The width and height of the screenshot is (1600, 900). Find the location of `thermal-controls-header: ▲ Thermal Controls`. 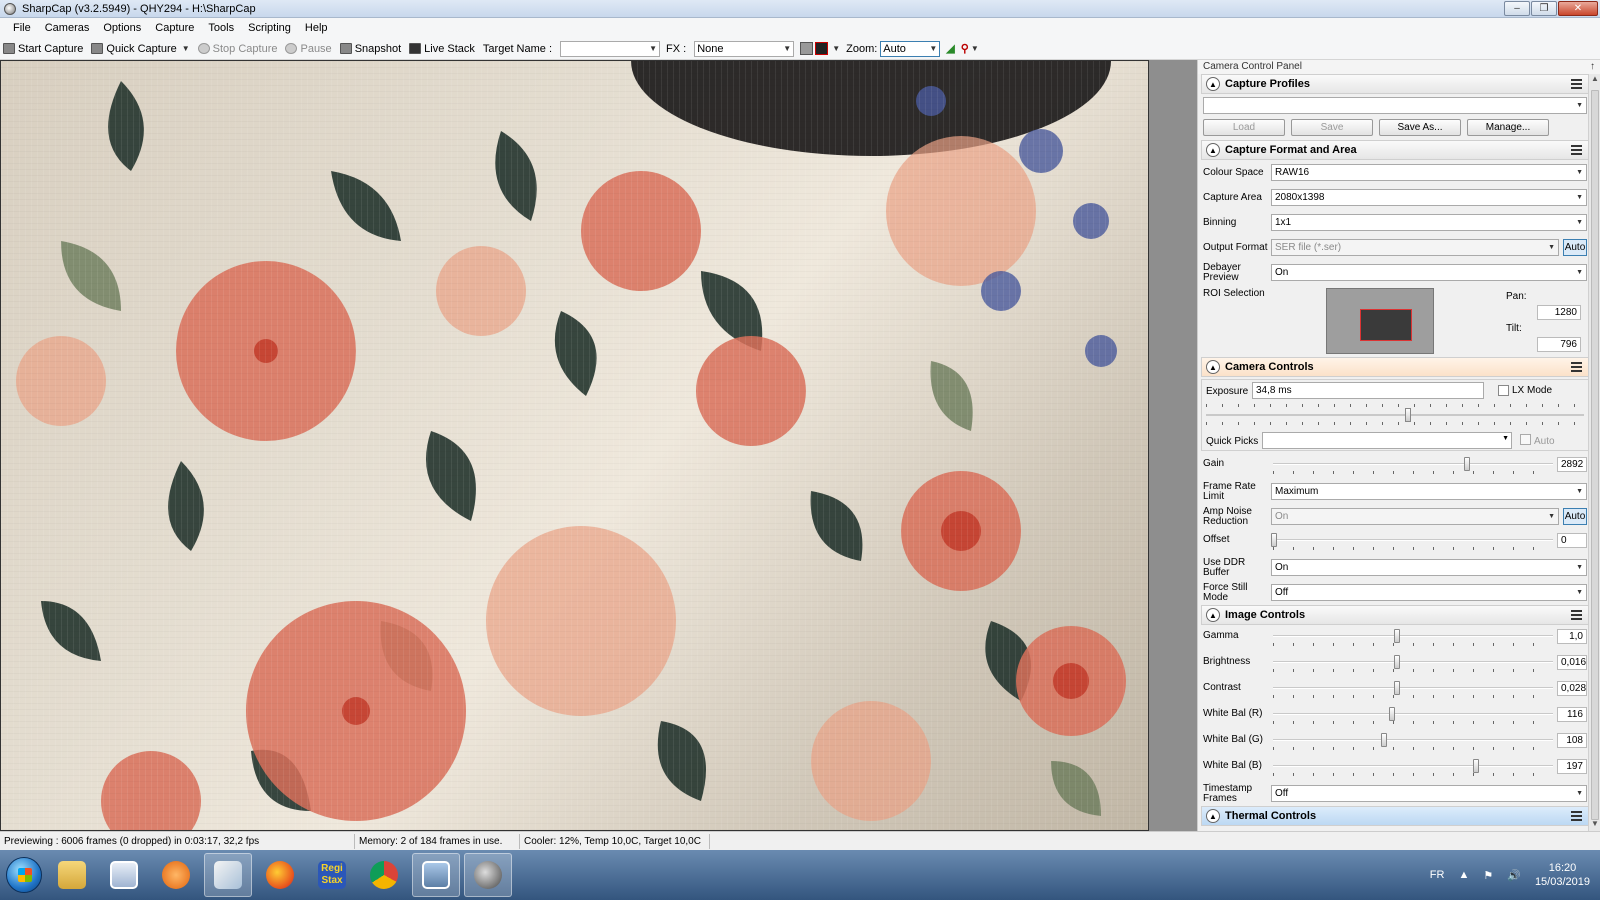

thermal-controls-header: ▲ Thermal Controls is located at coordinates (1395, 816).